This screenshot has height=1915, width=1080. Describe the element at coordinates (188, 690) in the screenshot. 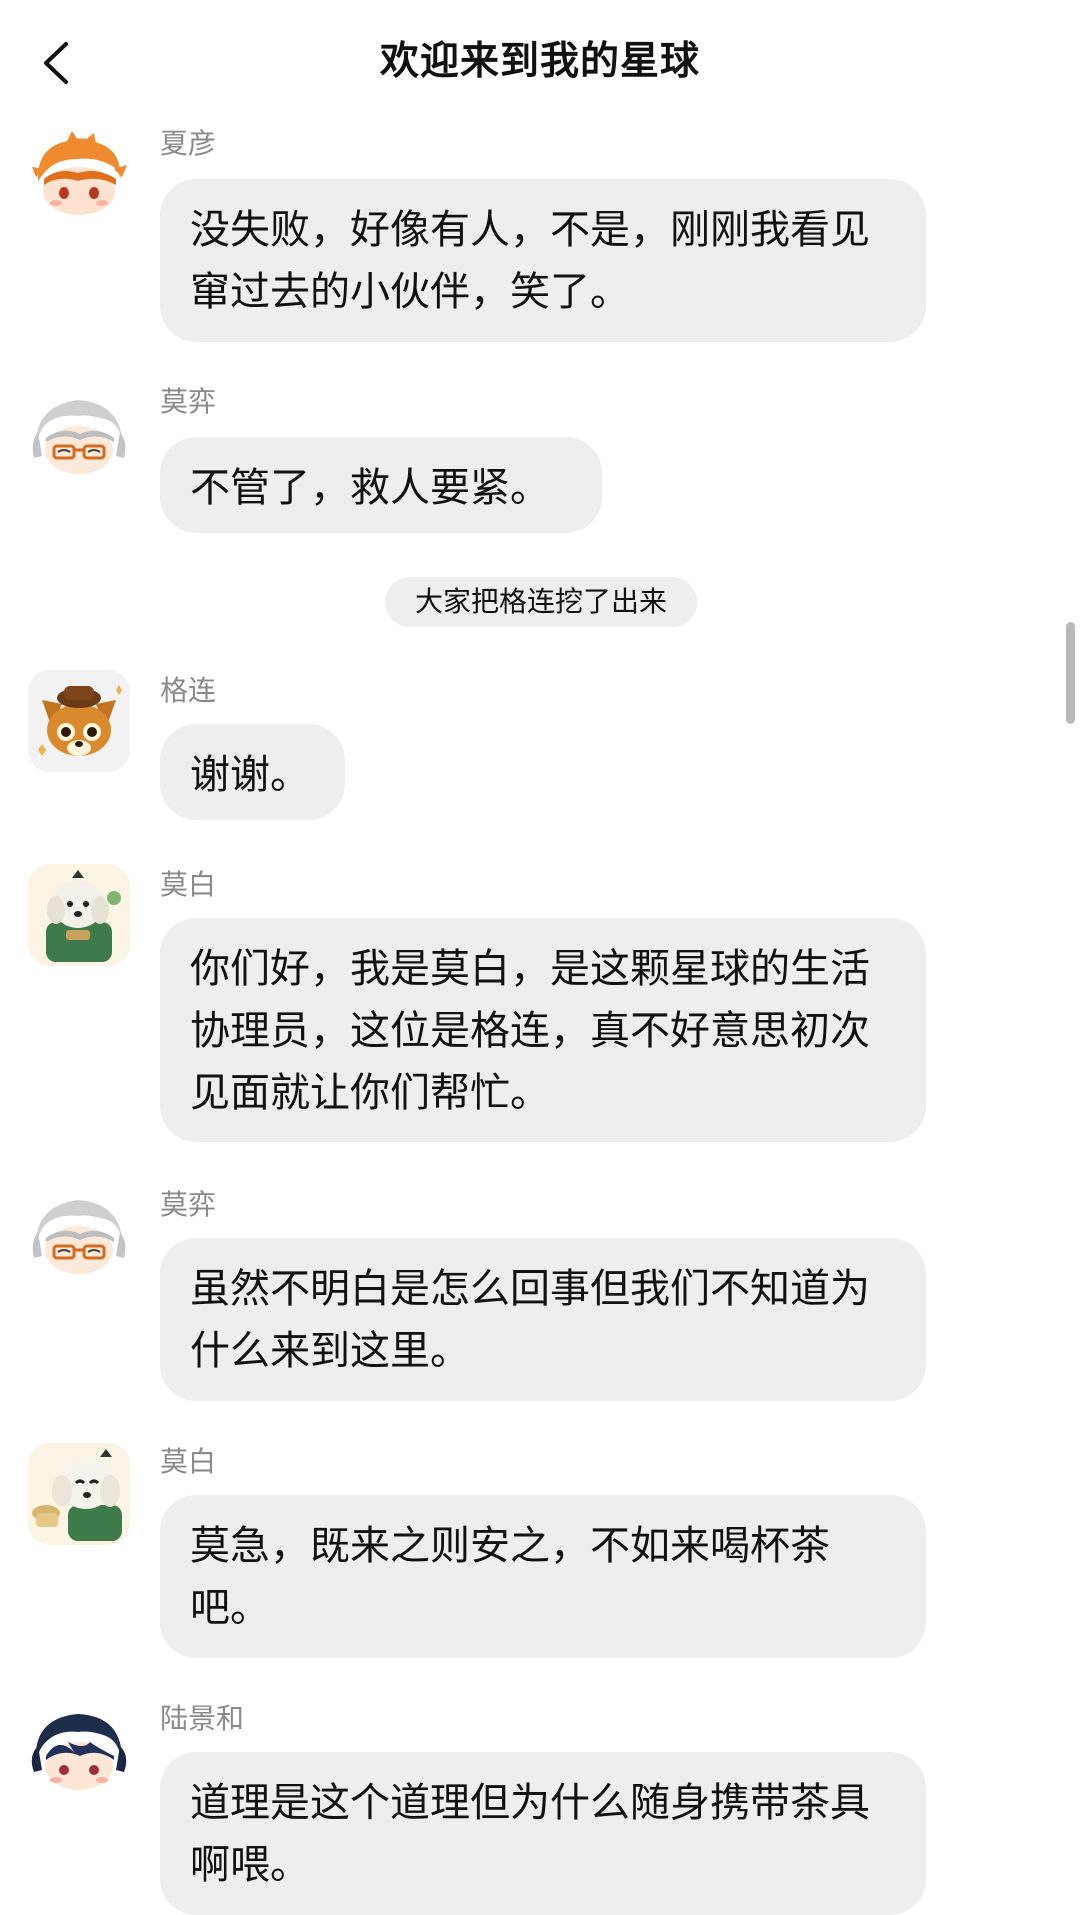

I see `sender-name: 格连` at that location.